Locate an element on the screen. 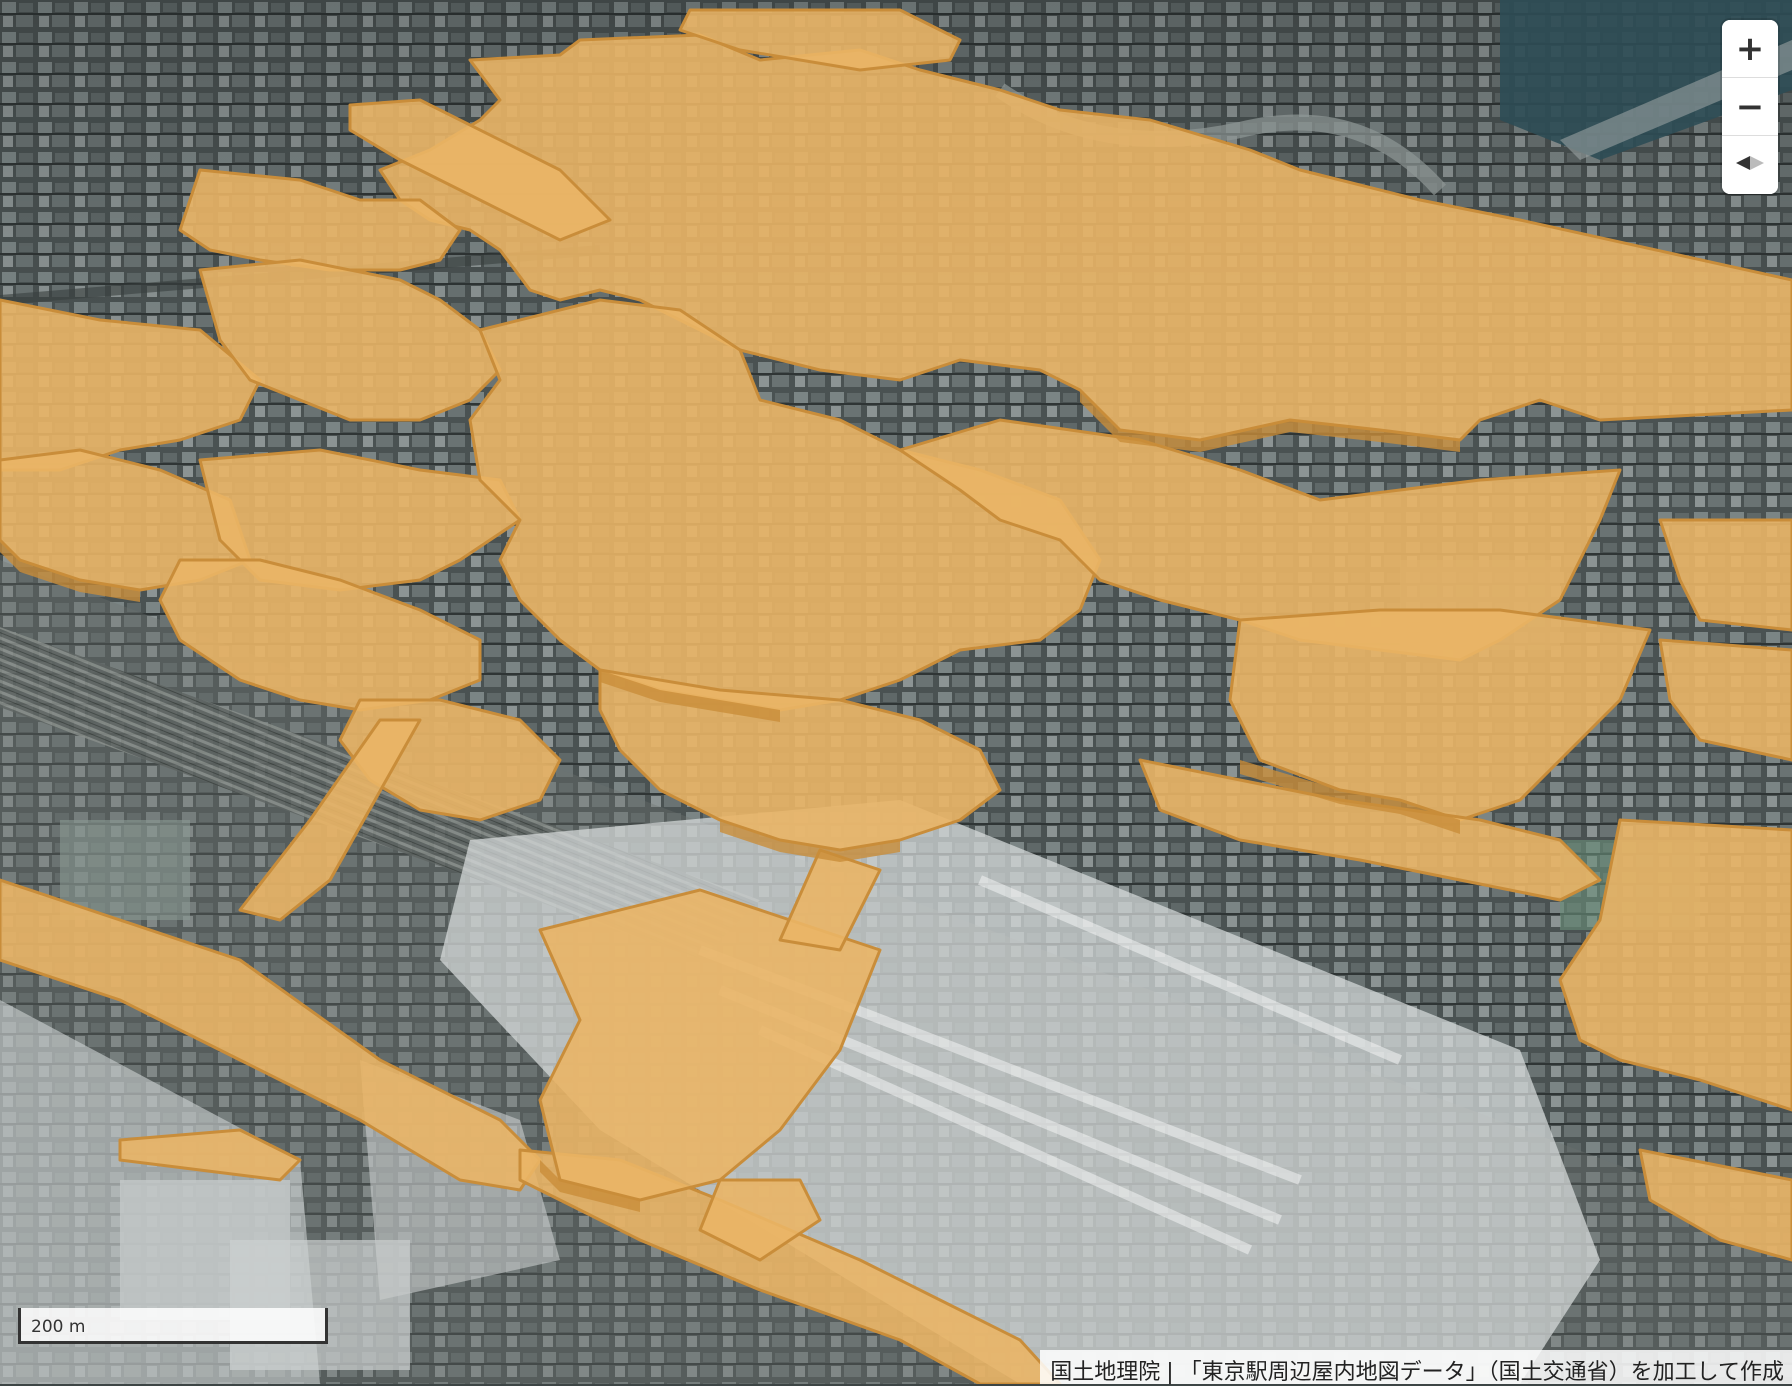 This screenshot has width=1792, height=1386. zoom-out-button: − is located at coordinates (1750, 107).